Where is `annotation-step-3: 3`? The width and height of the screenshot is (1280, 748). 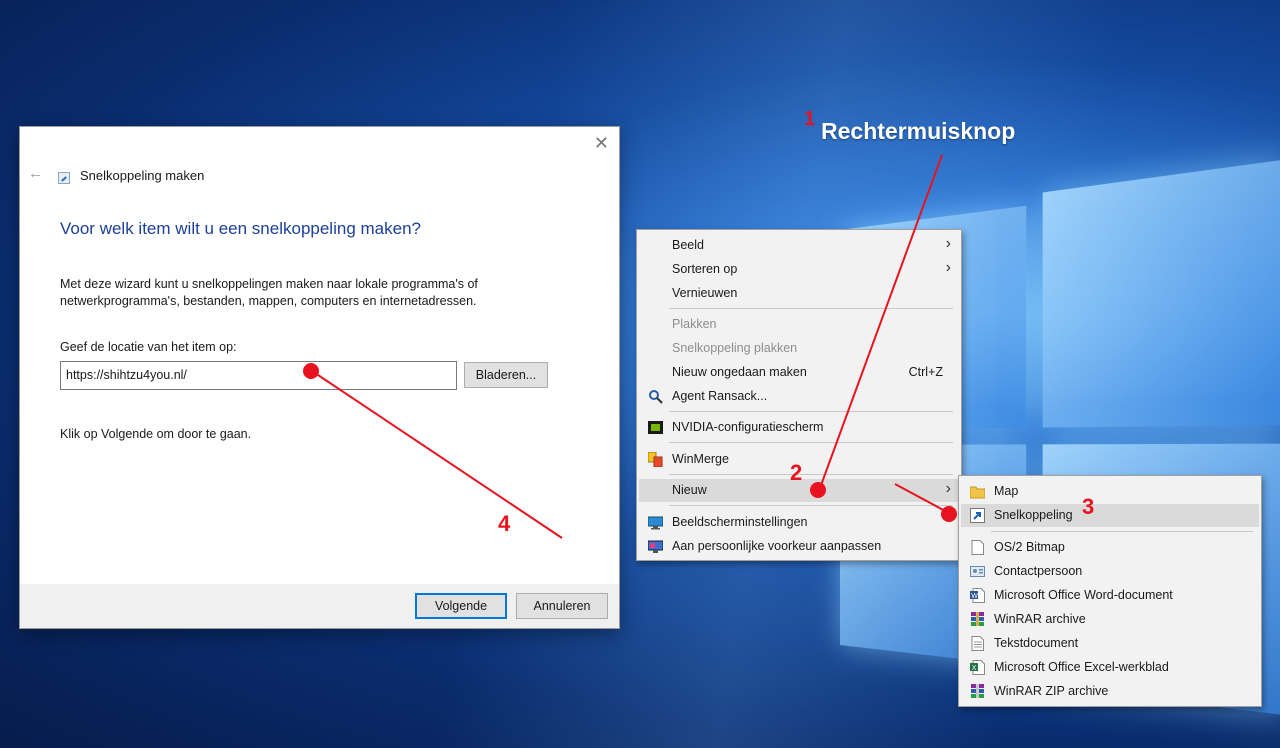 annotation-step-3: 3 is located at coordinates (1088, 506).